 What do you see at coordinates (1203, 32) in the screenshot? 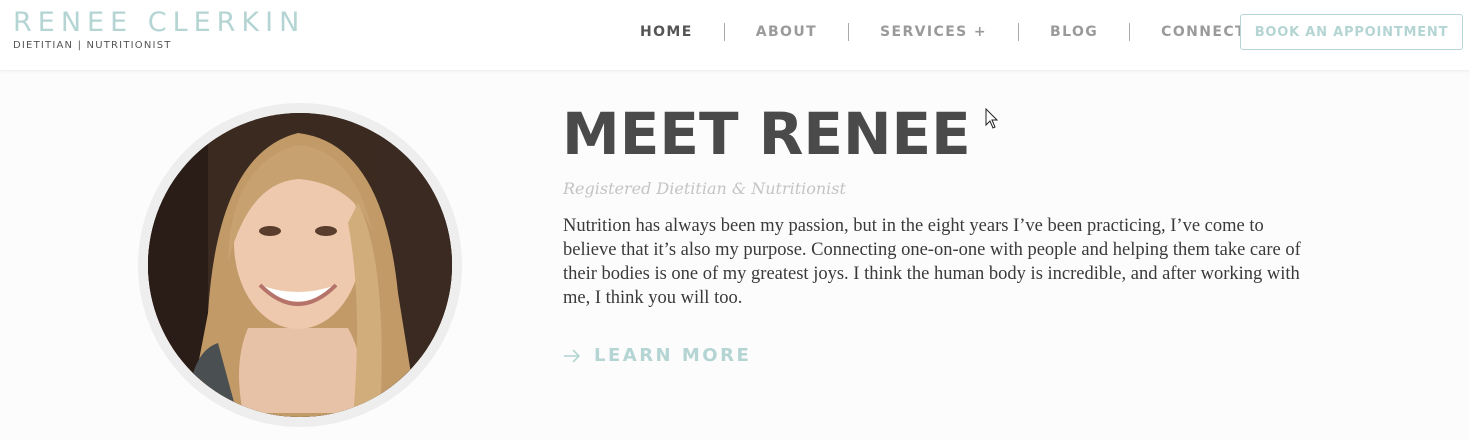
I see `nav-item-connect: CONNECT` at bounding box center [1203, 32].